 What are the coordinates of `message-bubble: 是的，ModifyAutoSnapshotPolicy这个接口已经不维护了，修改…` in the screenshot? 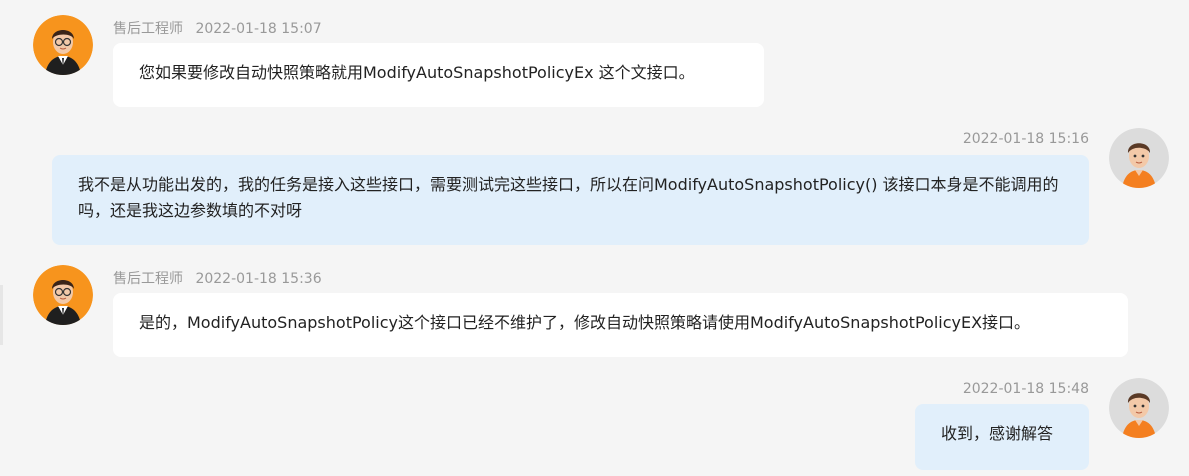 It's located at (620, 325).